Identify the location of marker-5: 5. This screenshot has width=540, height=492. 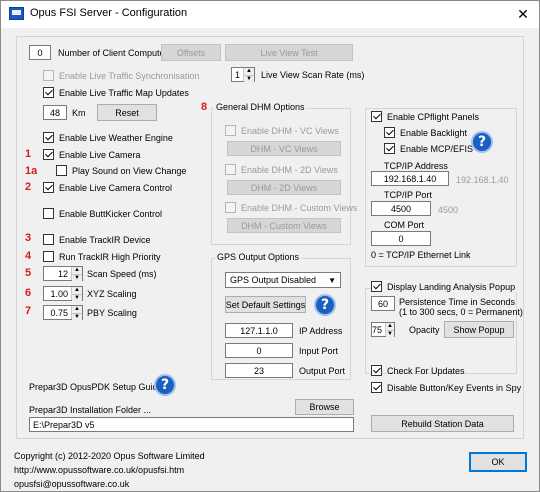
(28, 273).